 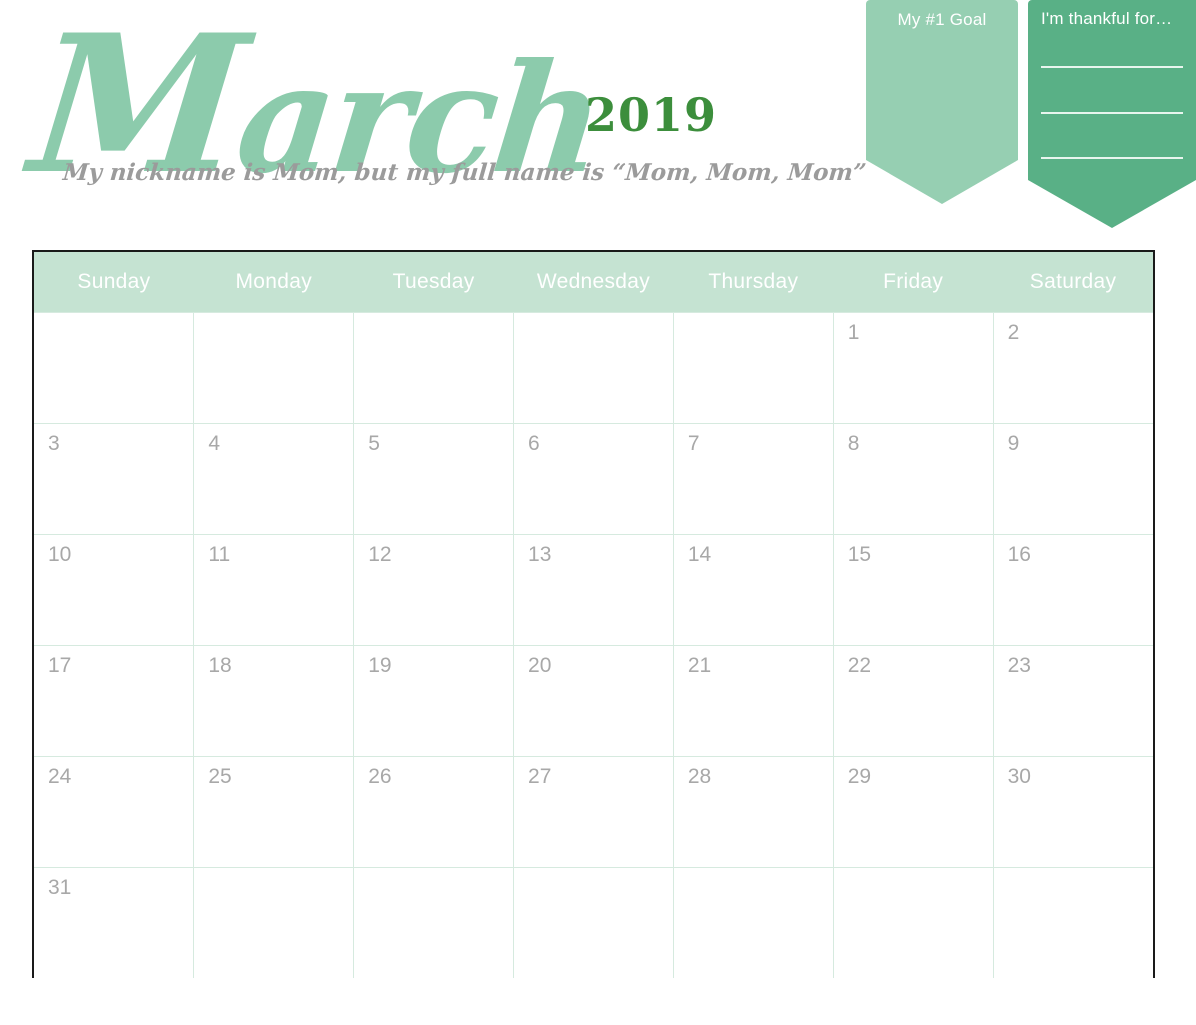 I want to click on day-cell: 4, so click(x=274, y=479).